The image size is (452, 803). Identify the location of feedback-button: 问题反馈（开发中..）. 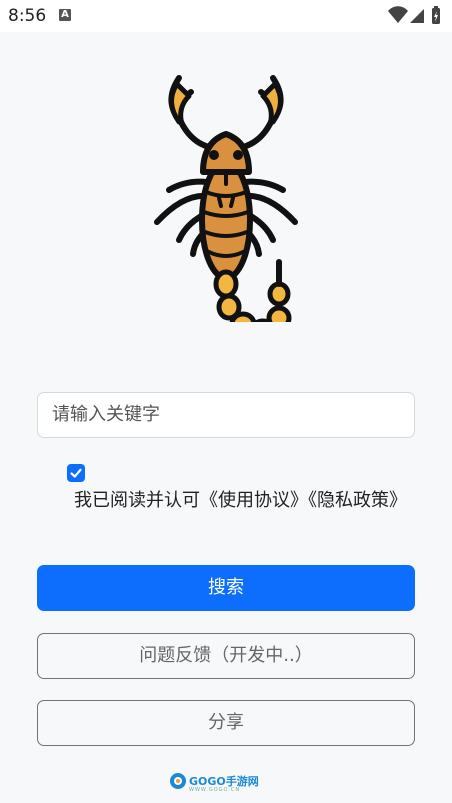
(226, 656).